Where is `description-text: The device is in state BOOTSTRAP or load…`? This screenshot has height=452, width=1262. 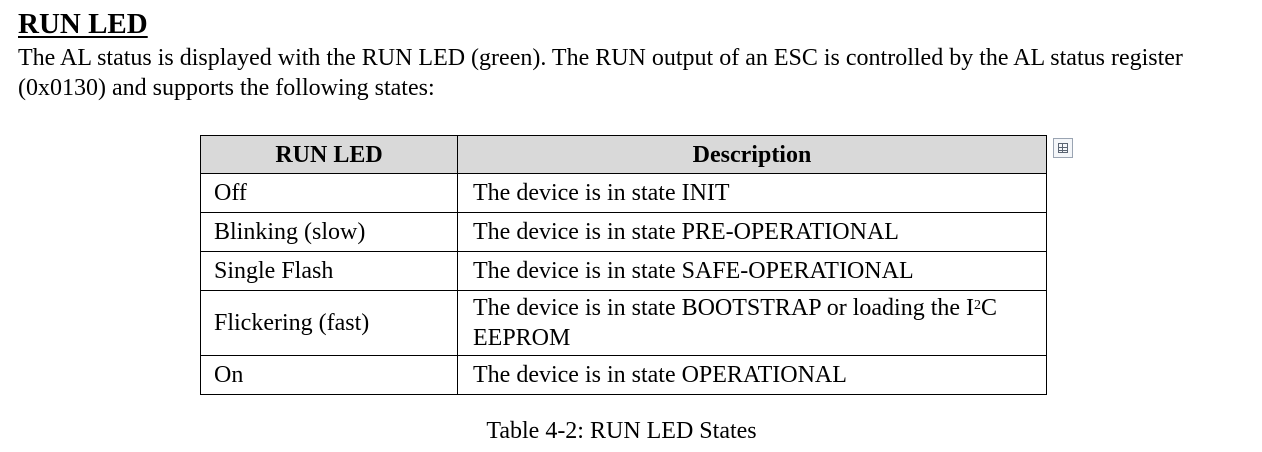 description-text: The device is in state BOOTSTRAP or load… is located at coordinates (724, 308).